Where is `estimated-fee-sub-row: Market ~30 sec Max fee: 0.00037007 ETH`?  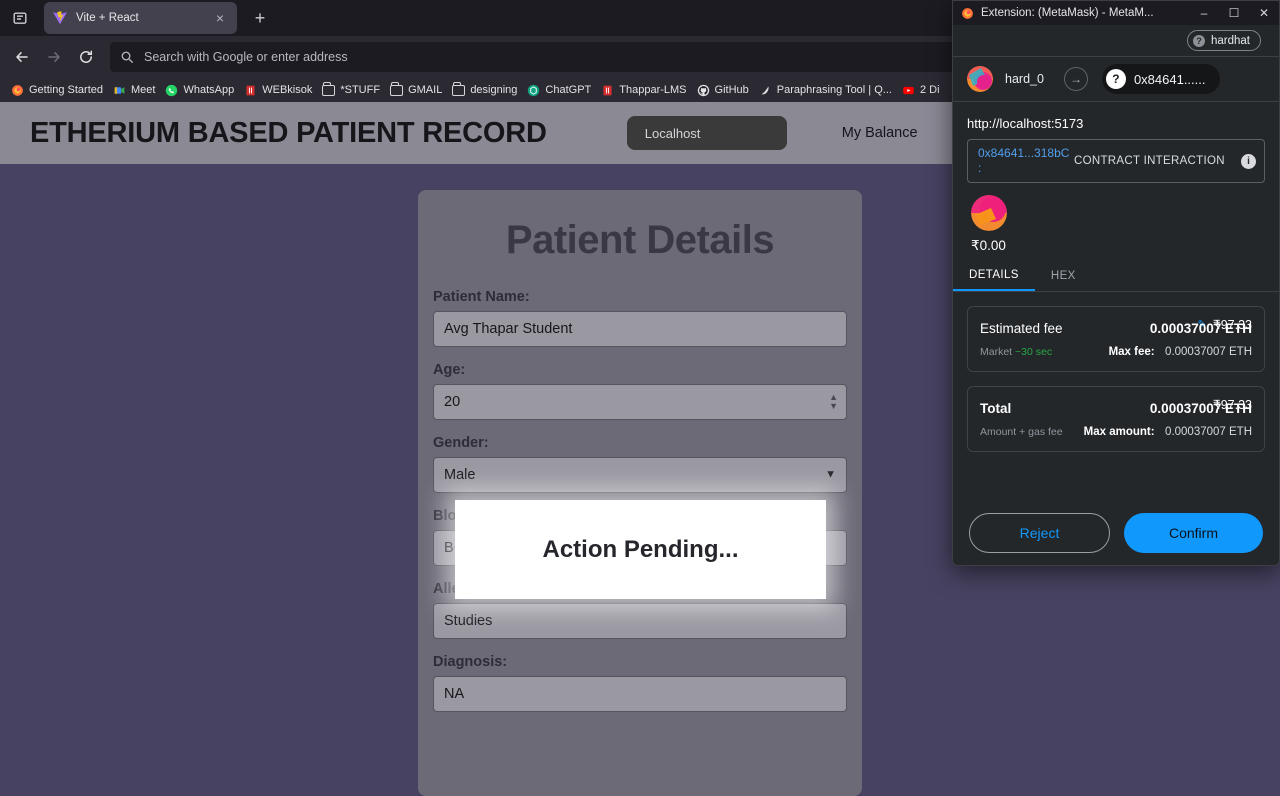 estimated-fee-sub-row: Market ~30 sec Max fee: 0.00037007 ETH is located at coordinates (1116, 351).